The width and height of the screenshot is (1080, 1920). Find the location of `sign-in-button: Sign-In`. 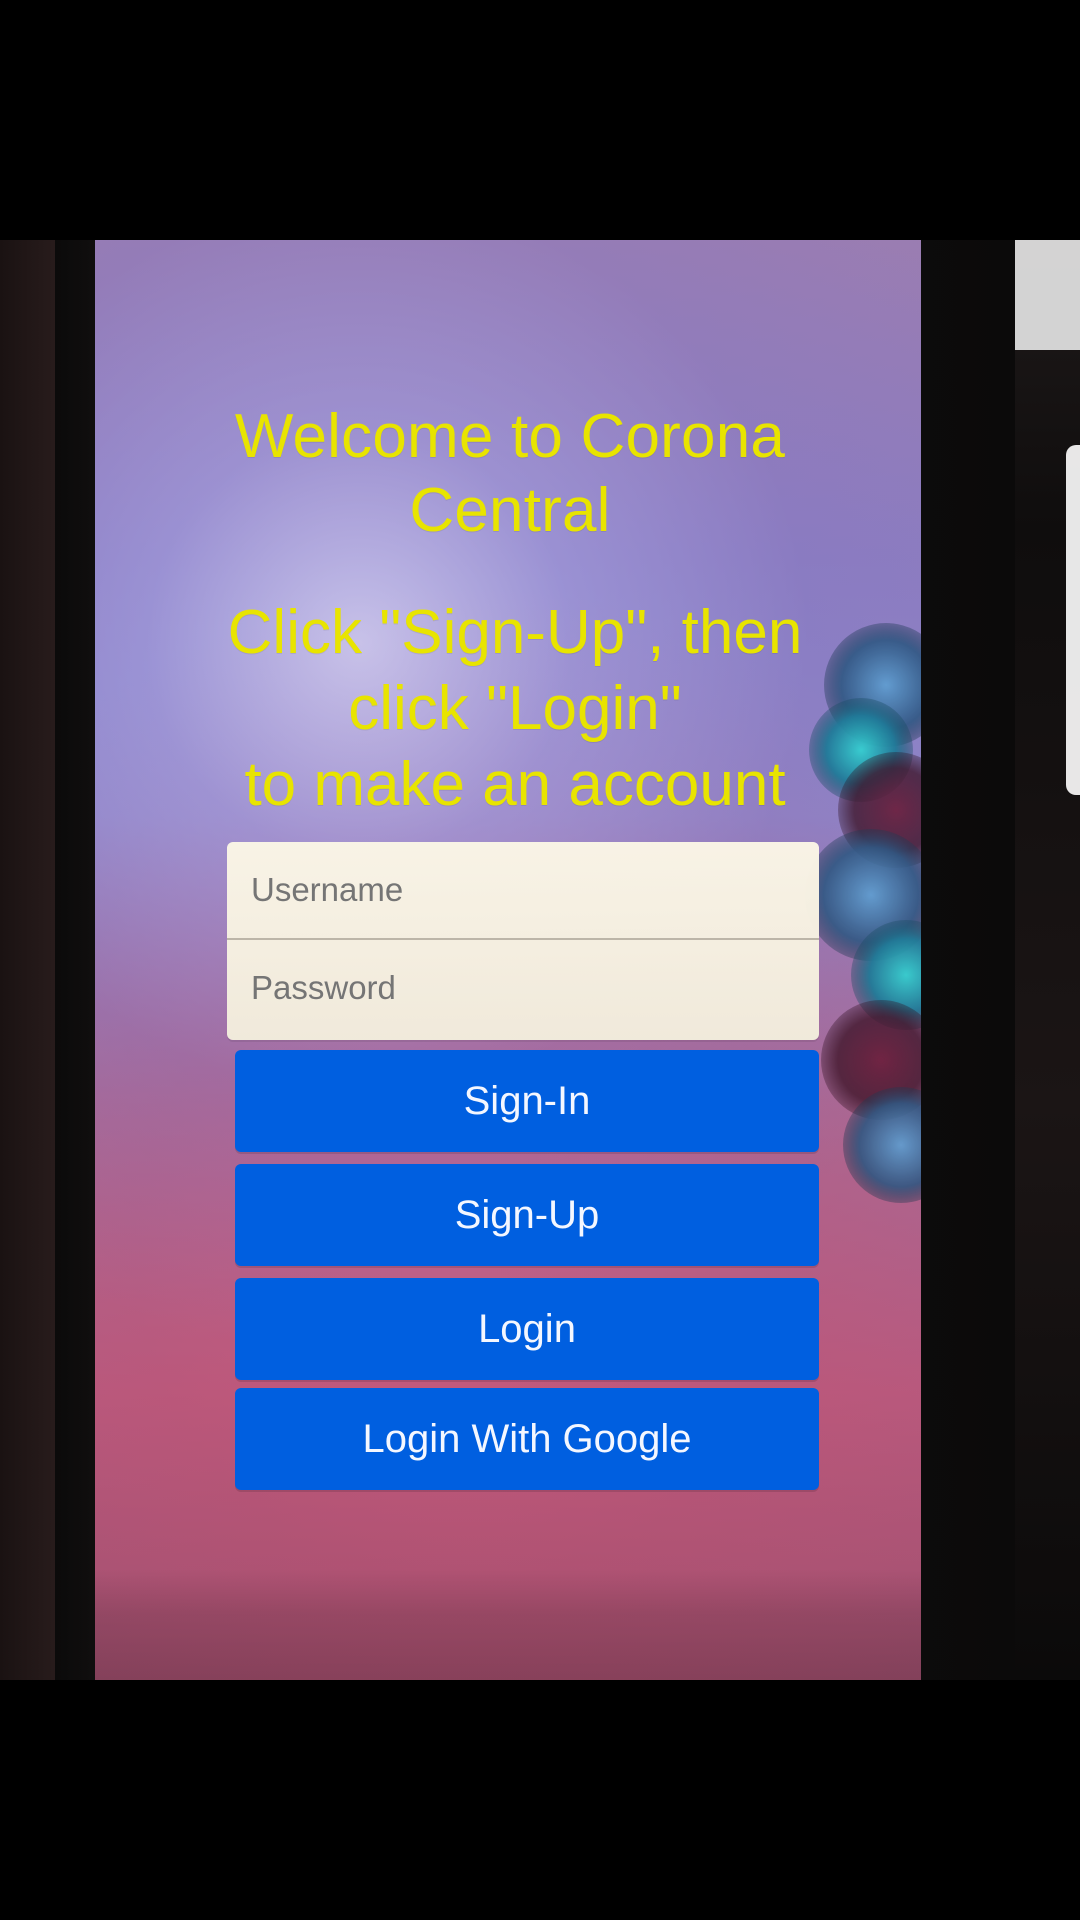

sign-in-button: Sign-In is located at coordinates (527, 1101).